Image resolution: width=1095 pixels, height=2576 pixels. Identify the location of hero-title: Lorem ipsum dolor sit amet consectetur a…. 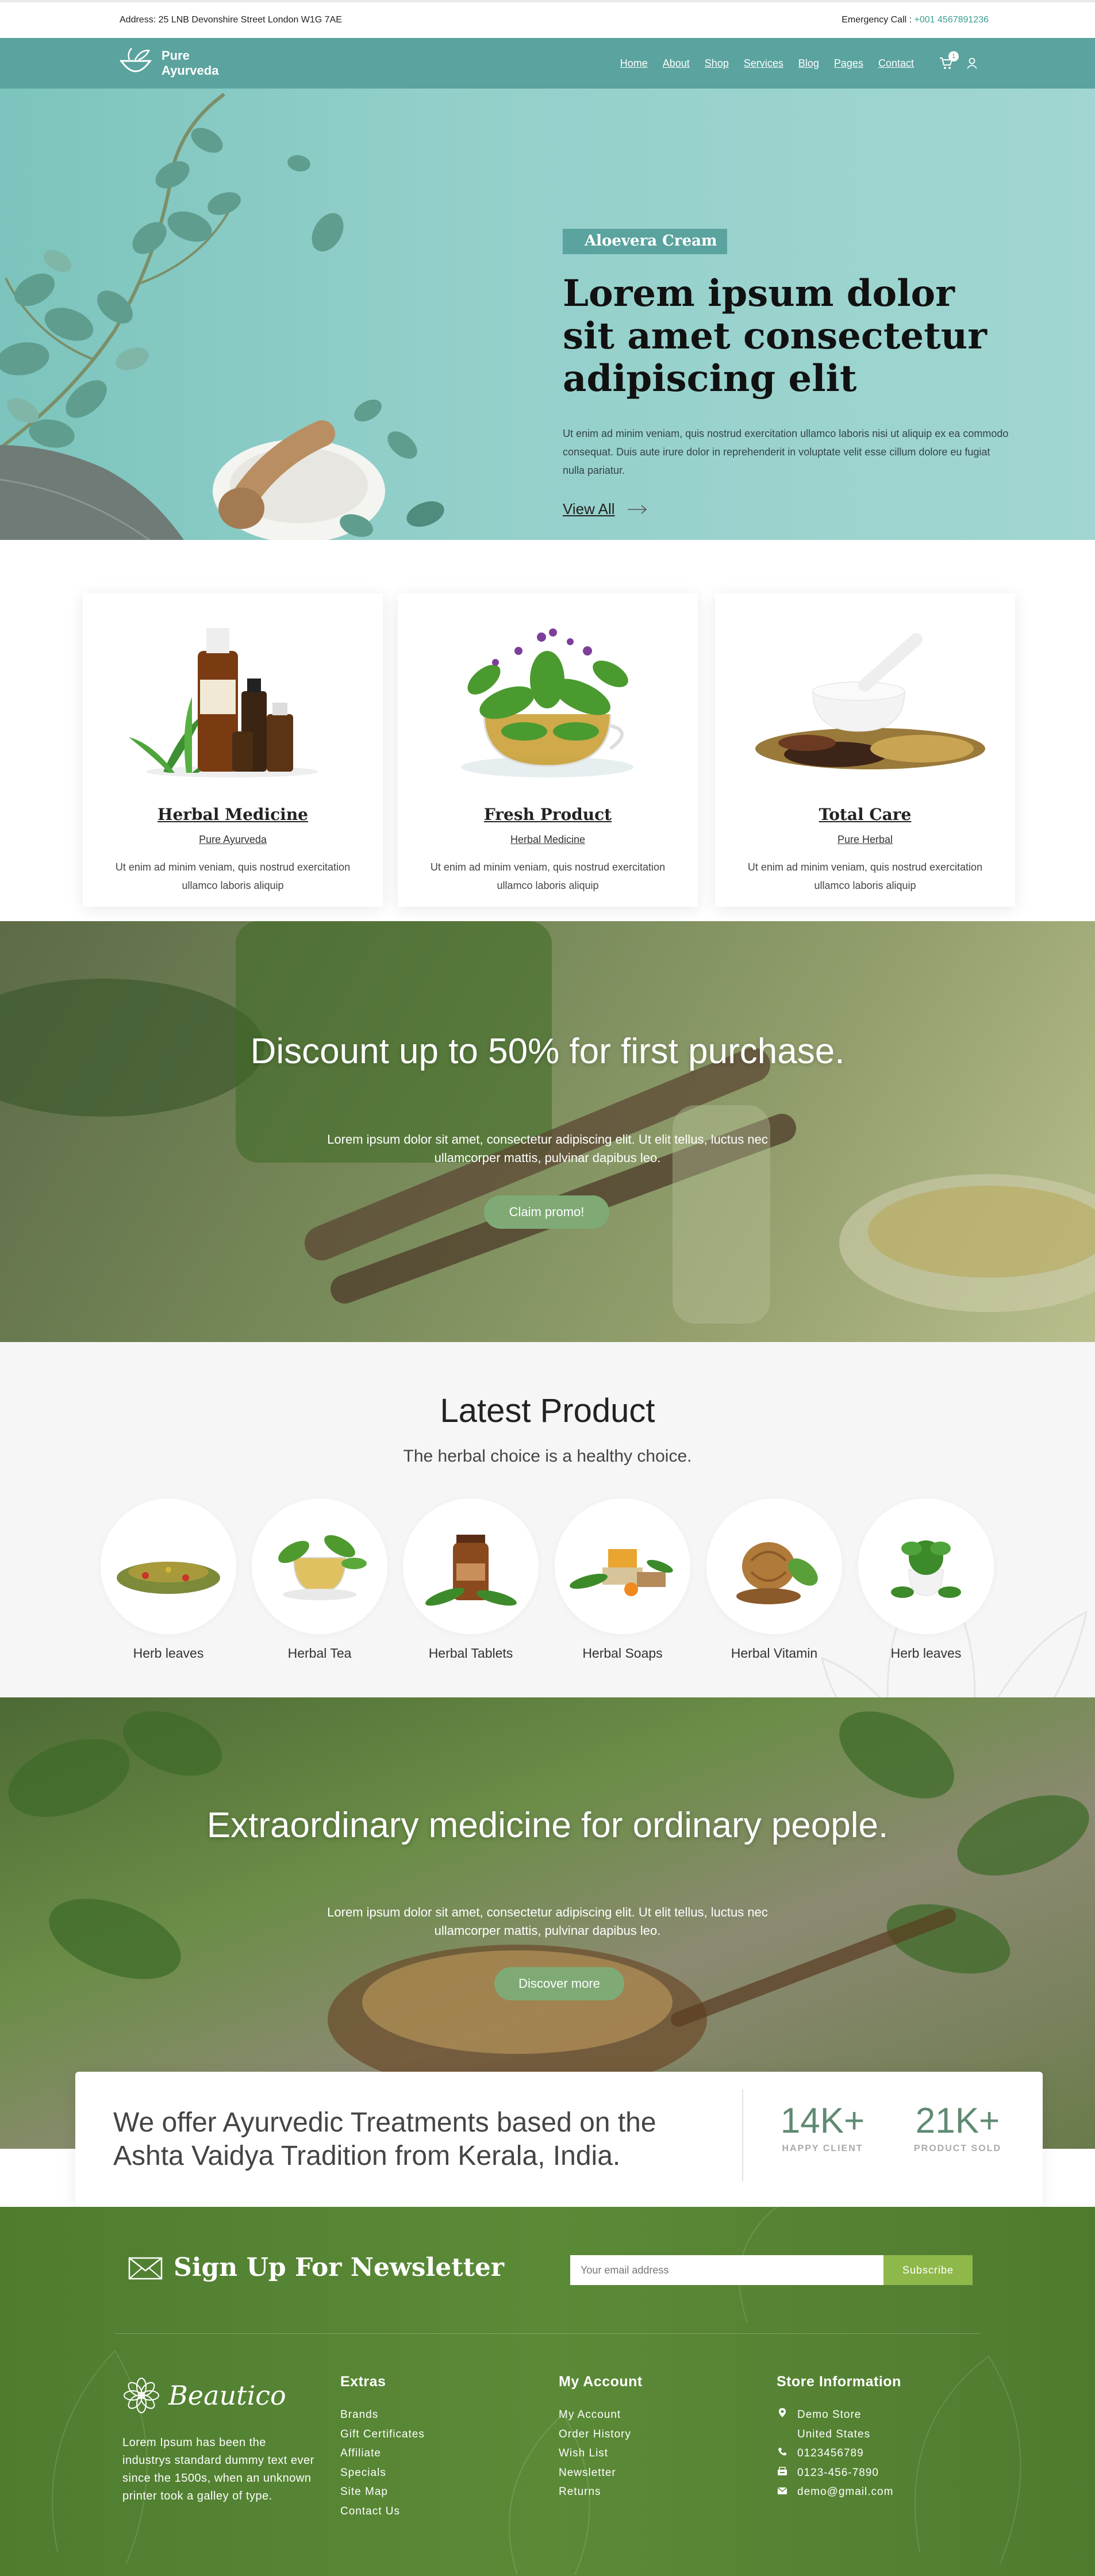
(775, 336).